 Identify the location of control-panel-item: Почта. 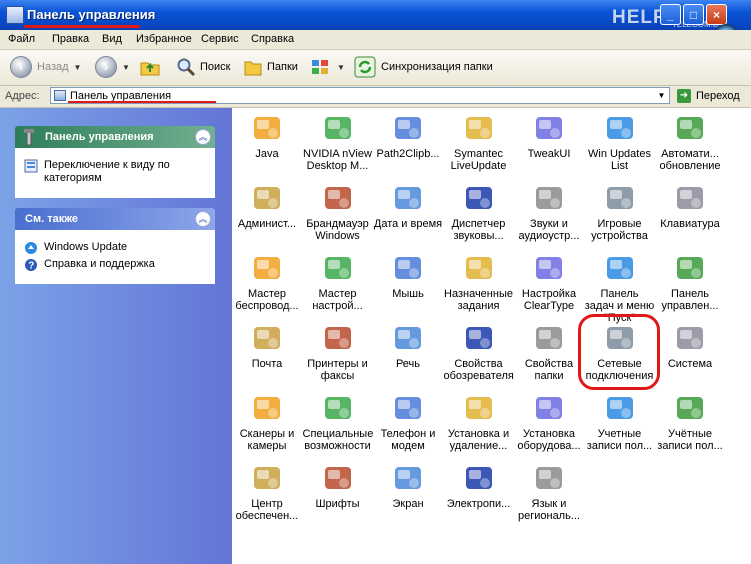
(267, 346).